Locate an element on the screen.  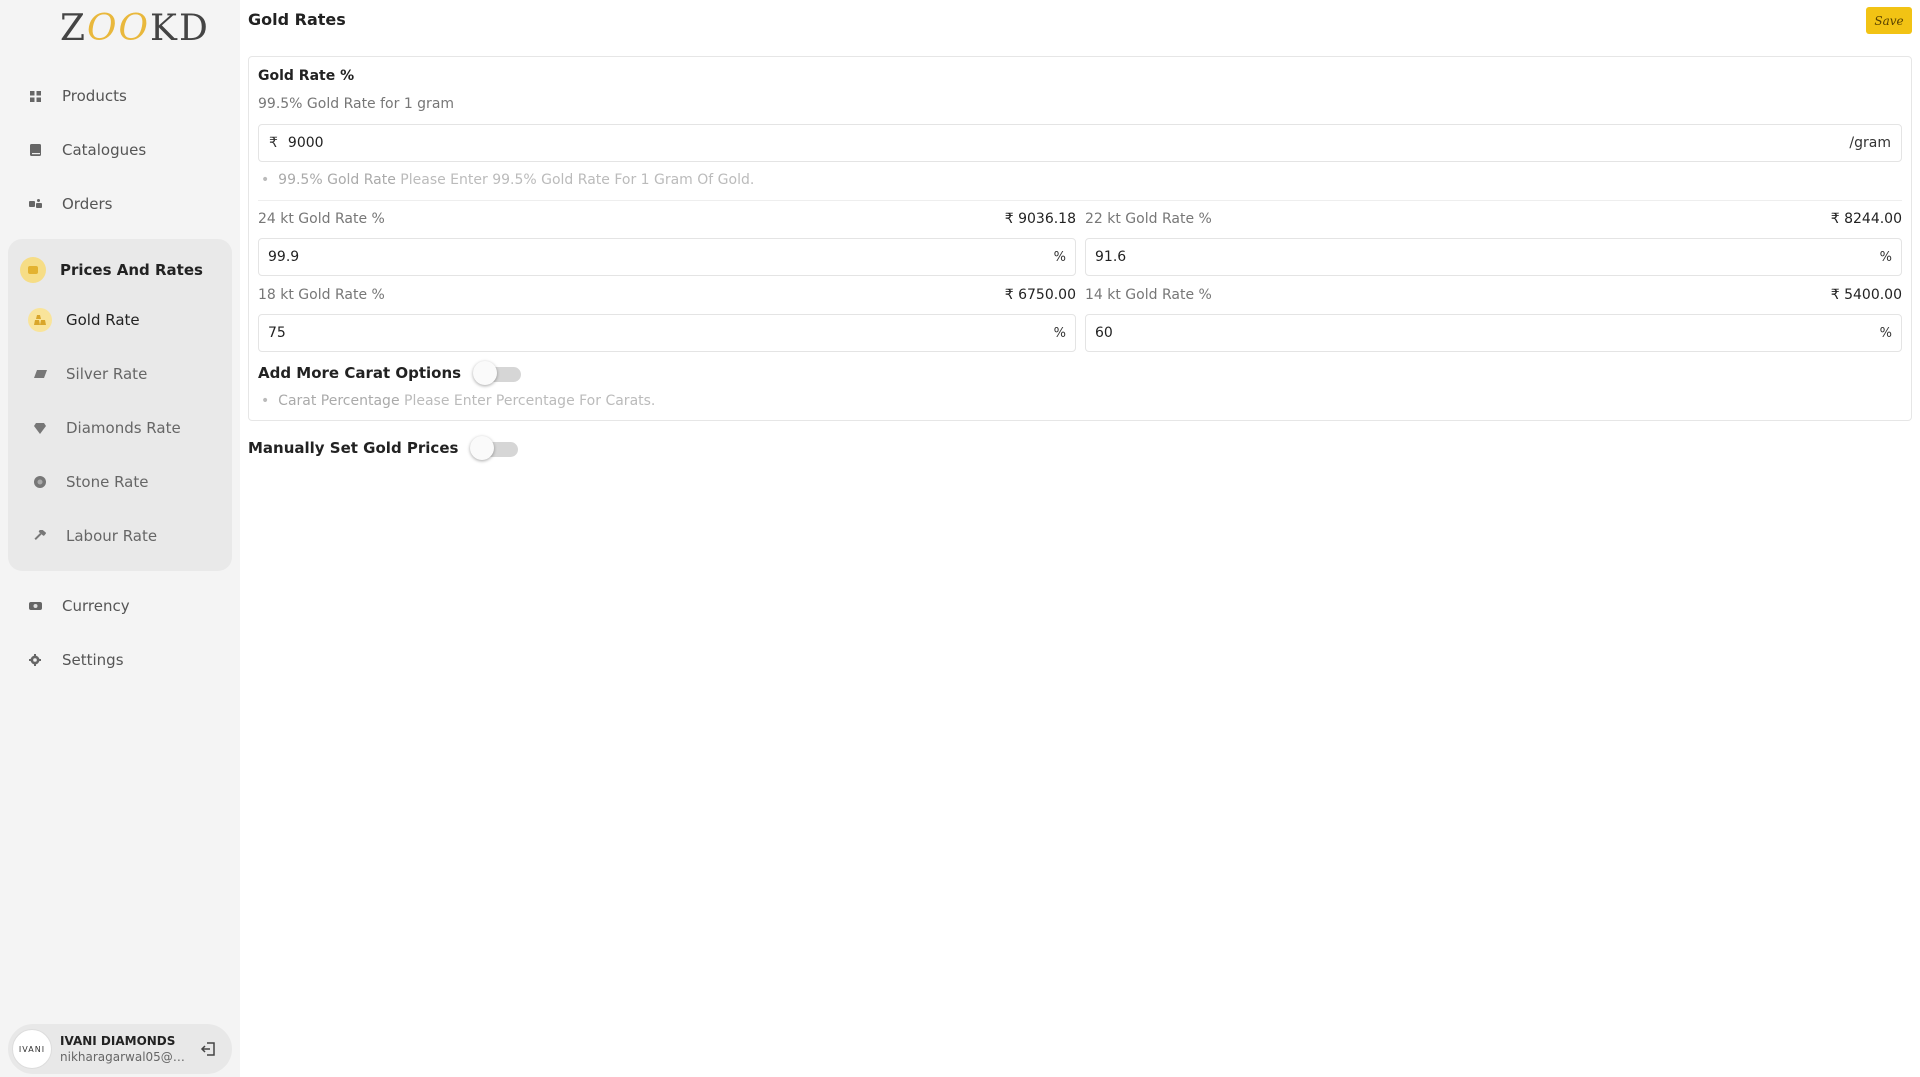
sidebar-item-labour-rate: Labour Rate is located at coordinates (92, 536).